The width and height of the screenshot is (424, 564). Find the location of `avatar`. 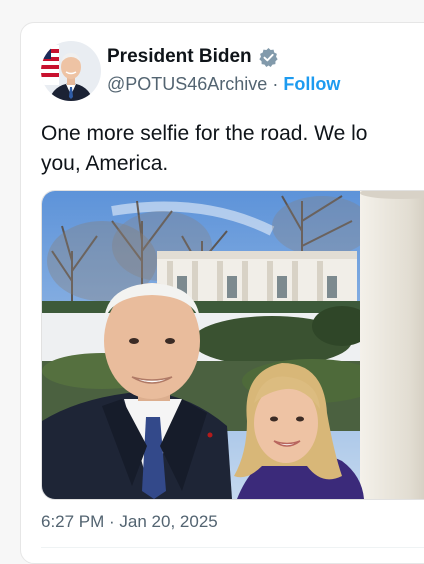

avatar is located at coordinates (71, 71).